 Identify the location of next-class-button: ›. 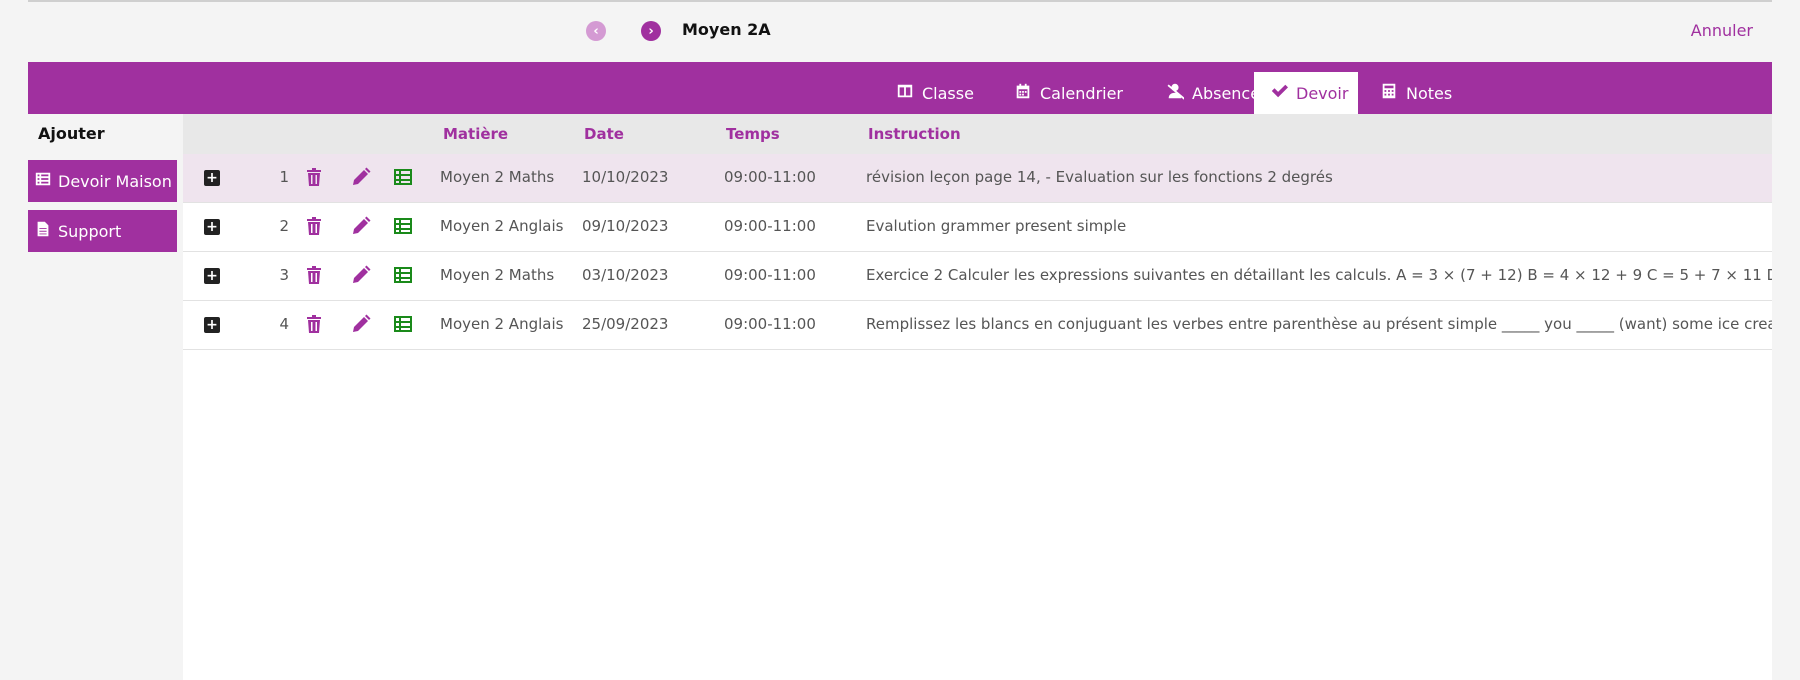
(651, 31).